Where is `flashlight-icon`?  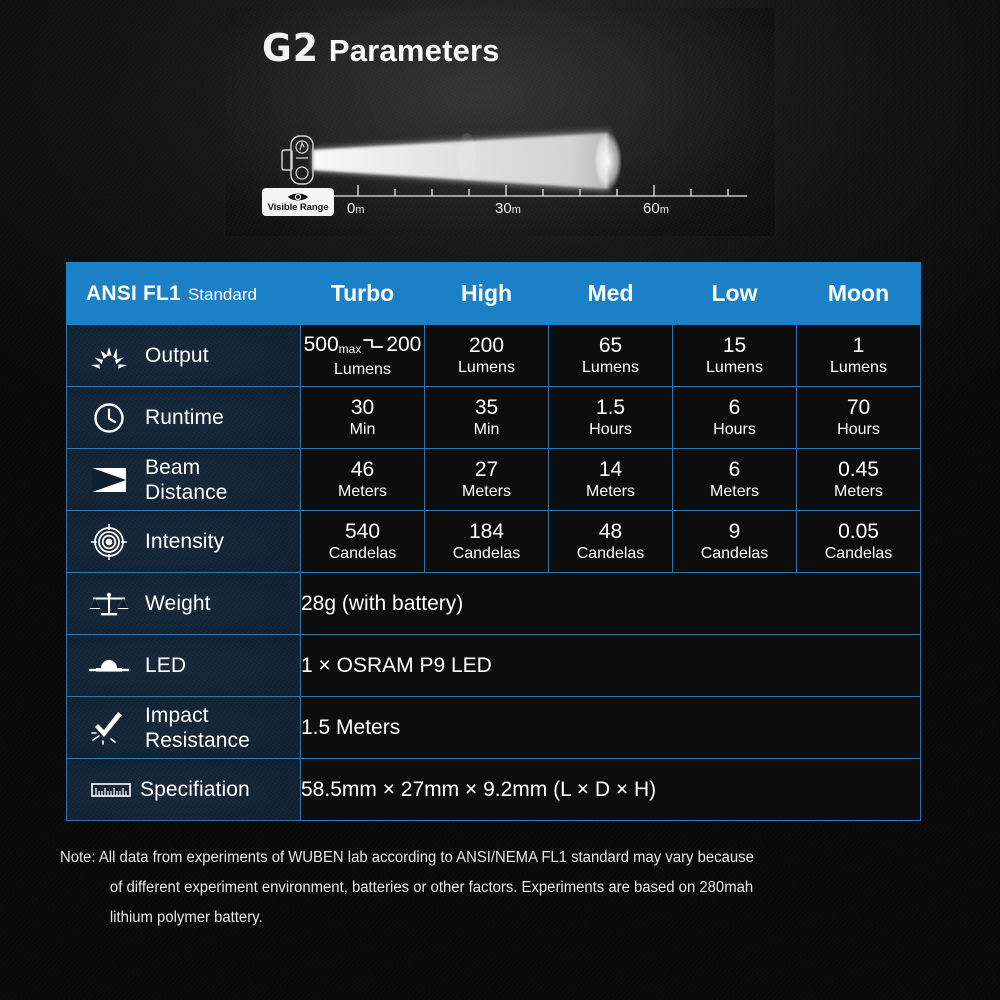
flashlight-icon is located at coordinates (297, 160).